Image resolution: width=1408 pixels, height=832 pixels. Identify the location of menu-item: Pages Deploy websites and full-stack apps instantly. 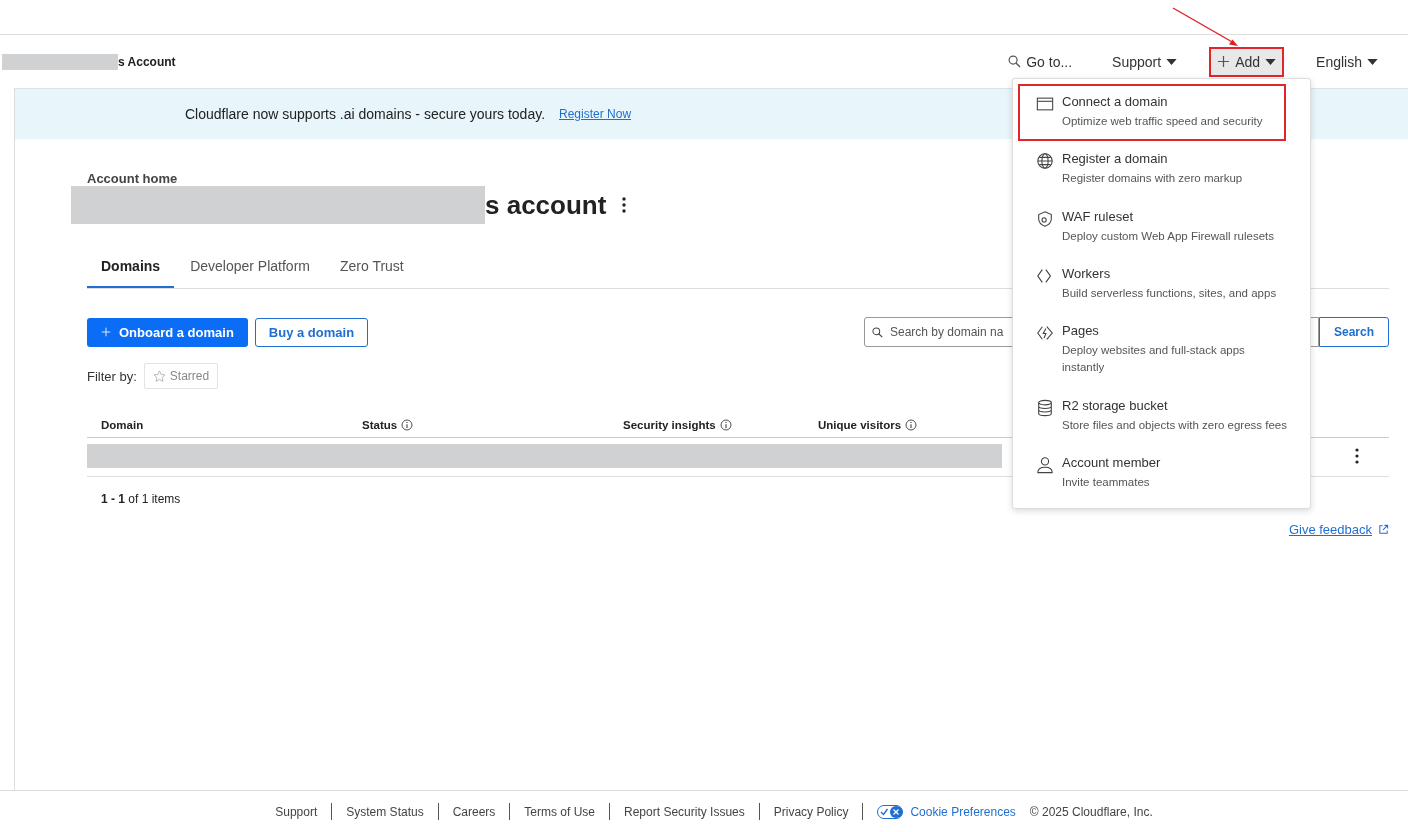
(1162, 350).